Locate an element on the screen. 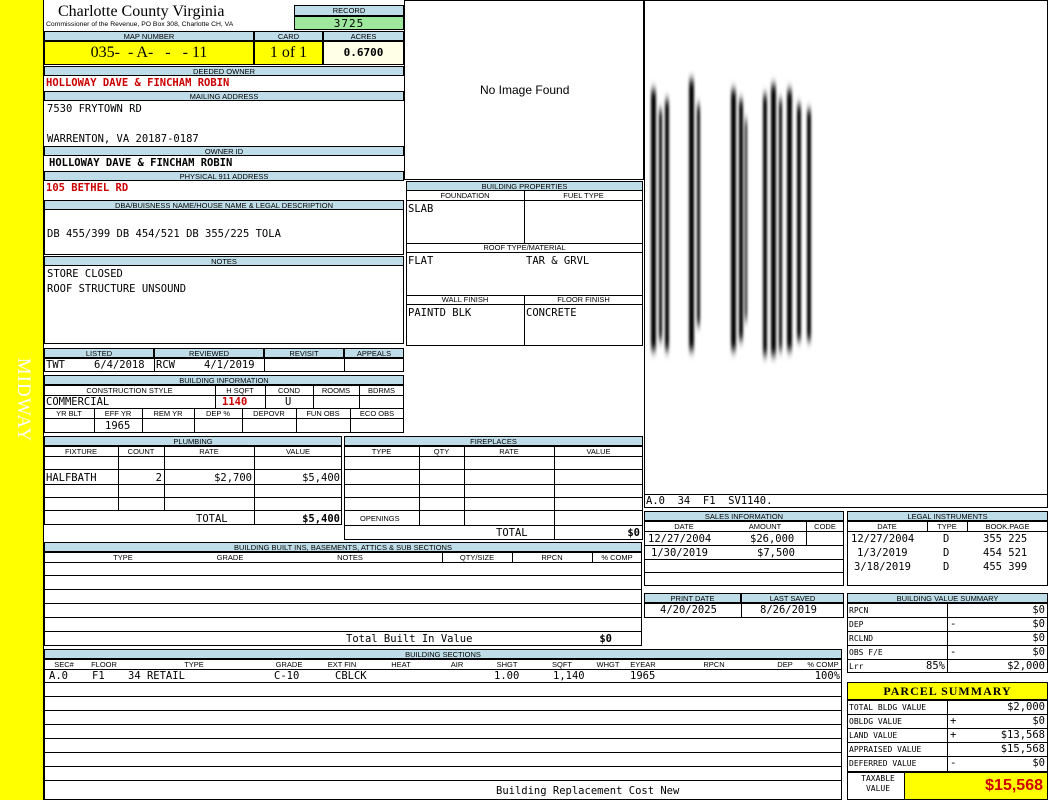 Image resolution: width=1050 pixels, height=800 pixels. wall-finish-label: WALL FINISH is located at coordinates (465, 299).